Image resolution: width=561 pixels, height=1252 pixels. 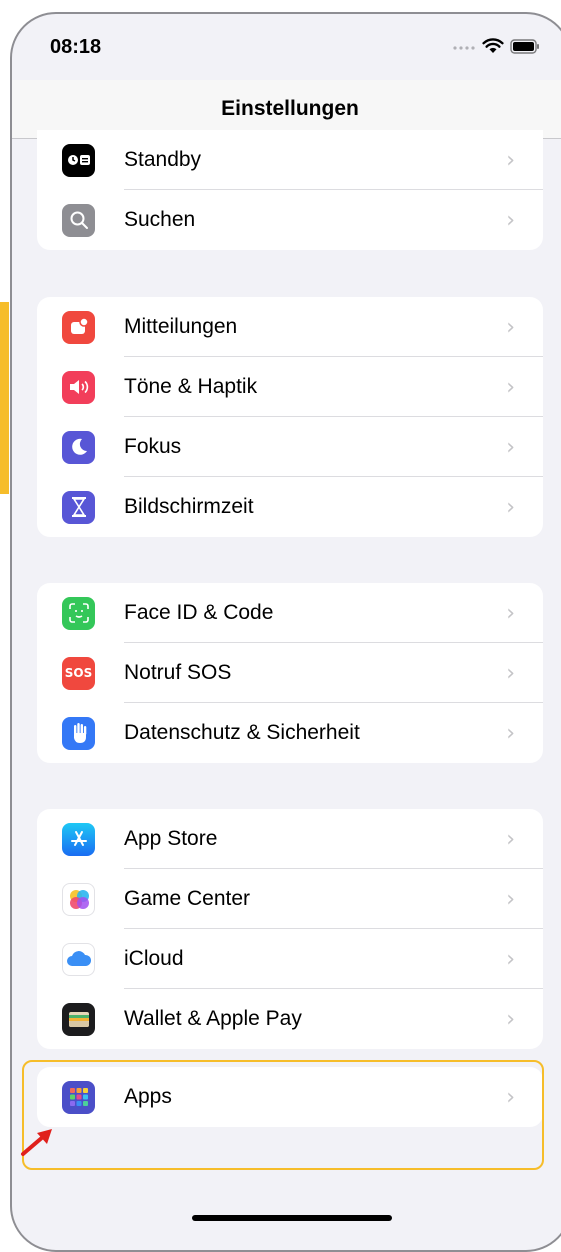 What do you see at coordinates (213, 1018) in the screenshot?
I see `row-label-wallet: Wallet & Apple Pay` at bounding box center [213, 1018].